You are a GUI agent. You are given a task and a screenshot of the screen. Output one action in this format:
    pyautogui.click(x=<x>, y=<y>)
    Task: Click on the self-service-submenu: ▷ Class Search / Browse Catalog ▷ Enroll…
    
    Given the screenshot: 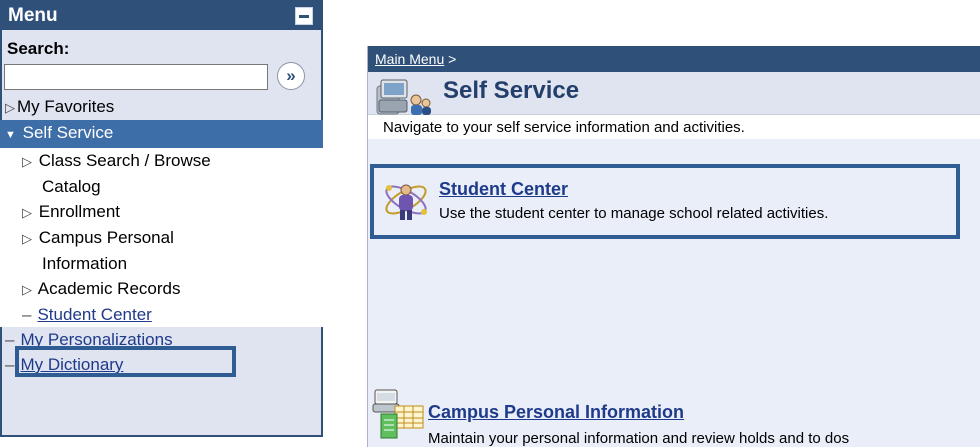 What is the action you would take?
    pyautogui.click(x=161, y=237)
    